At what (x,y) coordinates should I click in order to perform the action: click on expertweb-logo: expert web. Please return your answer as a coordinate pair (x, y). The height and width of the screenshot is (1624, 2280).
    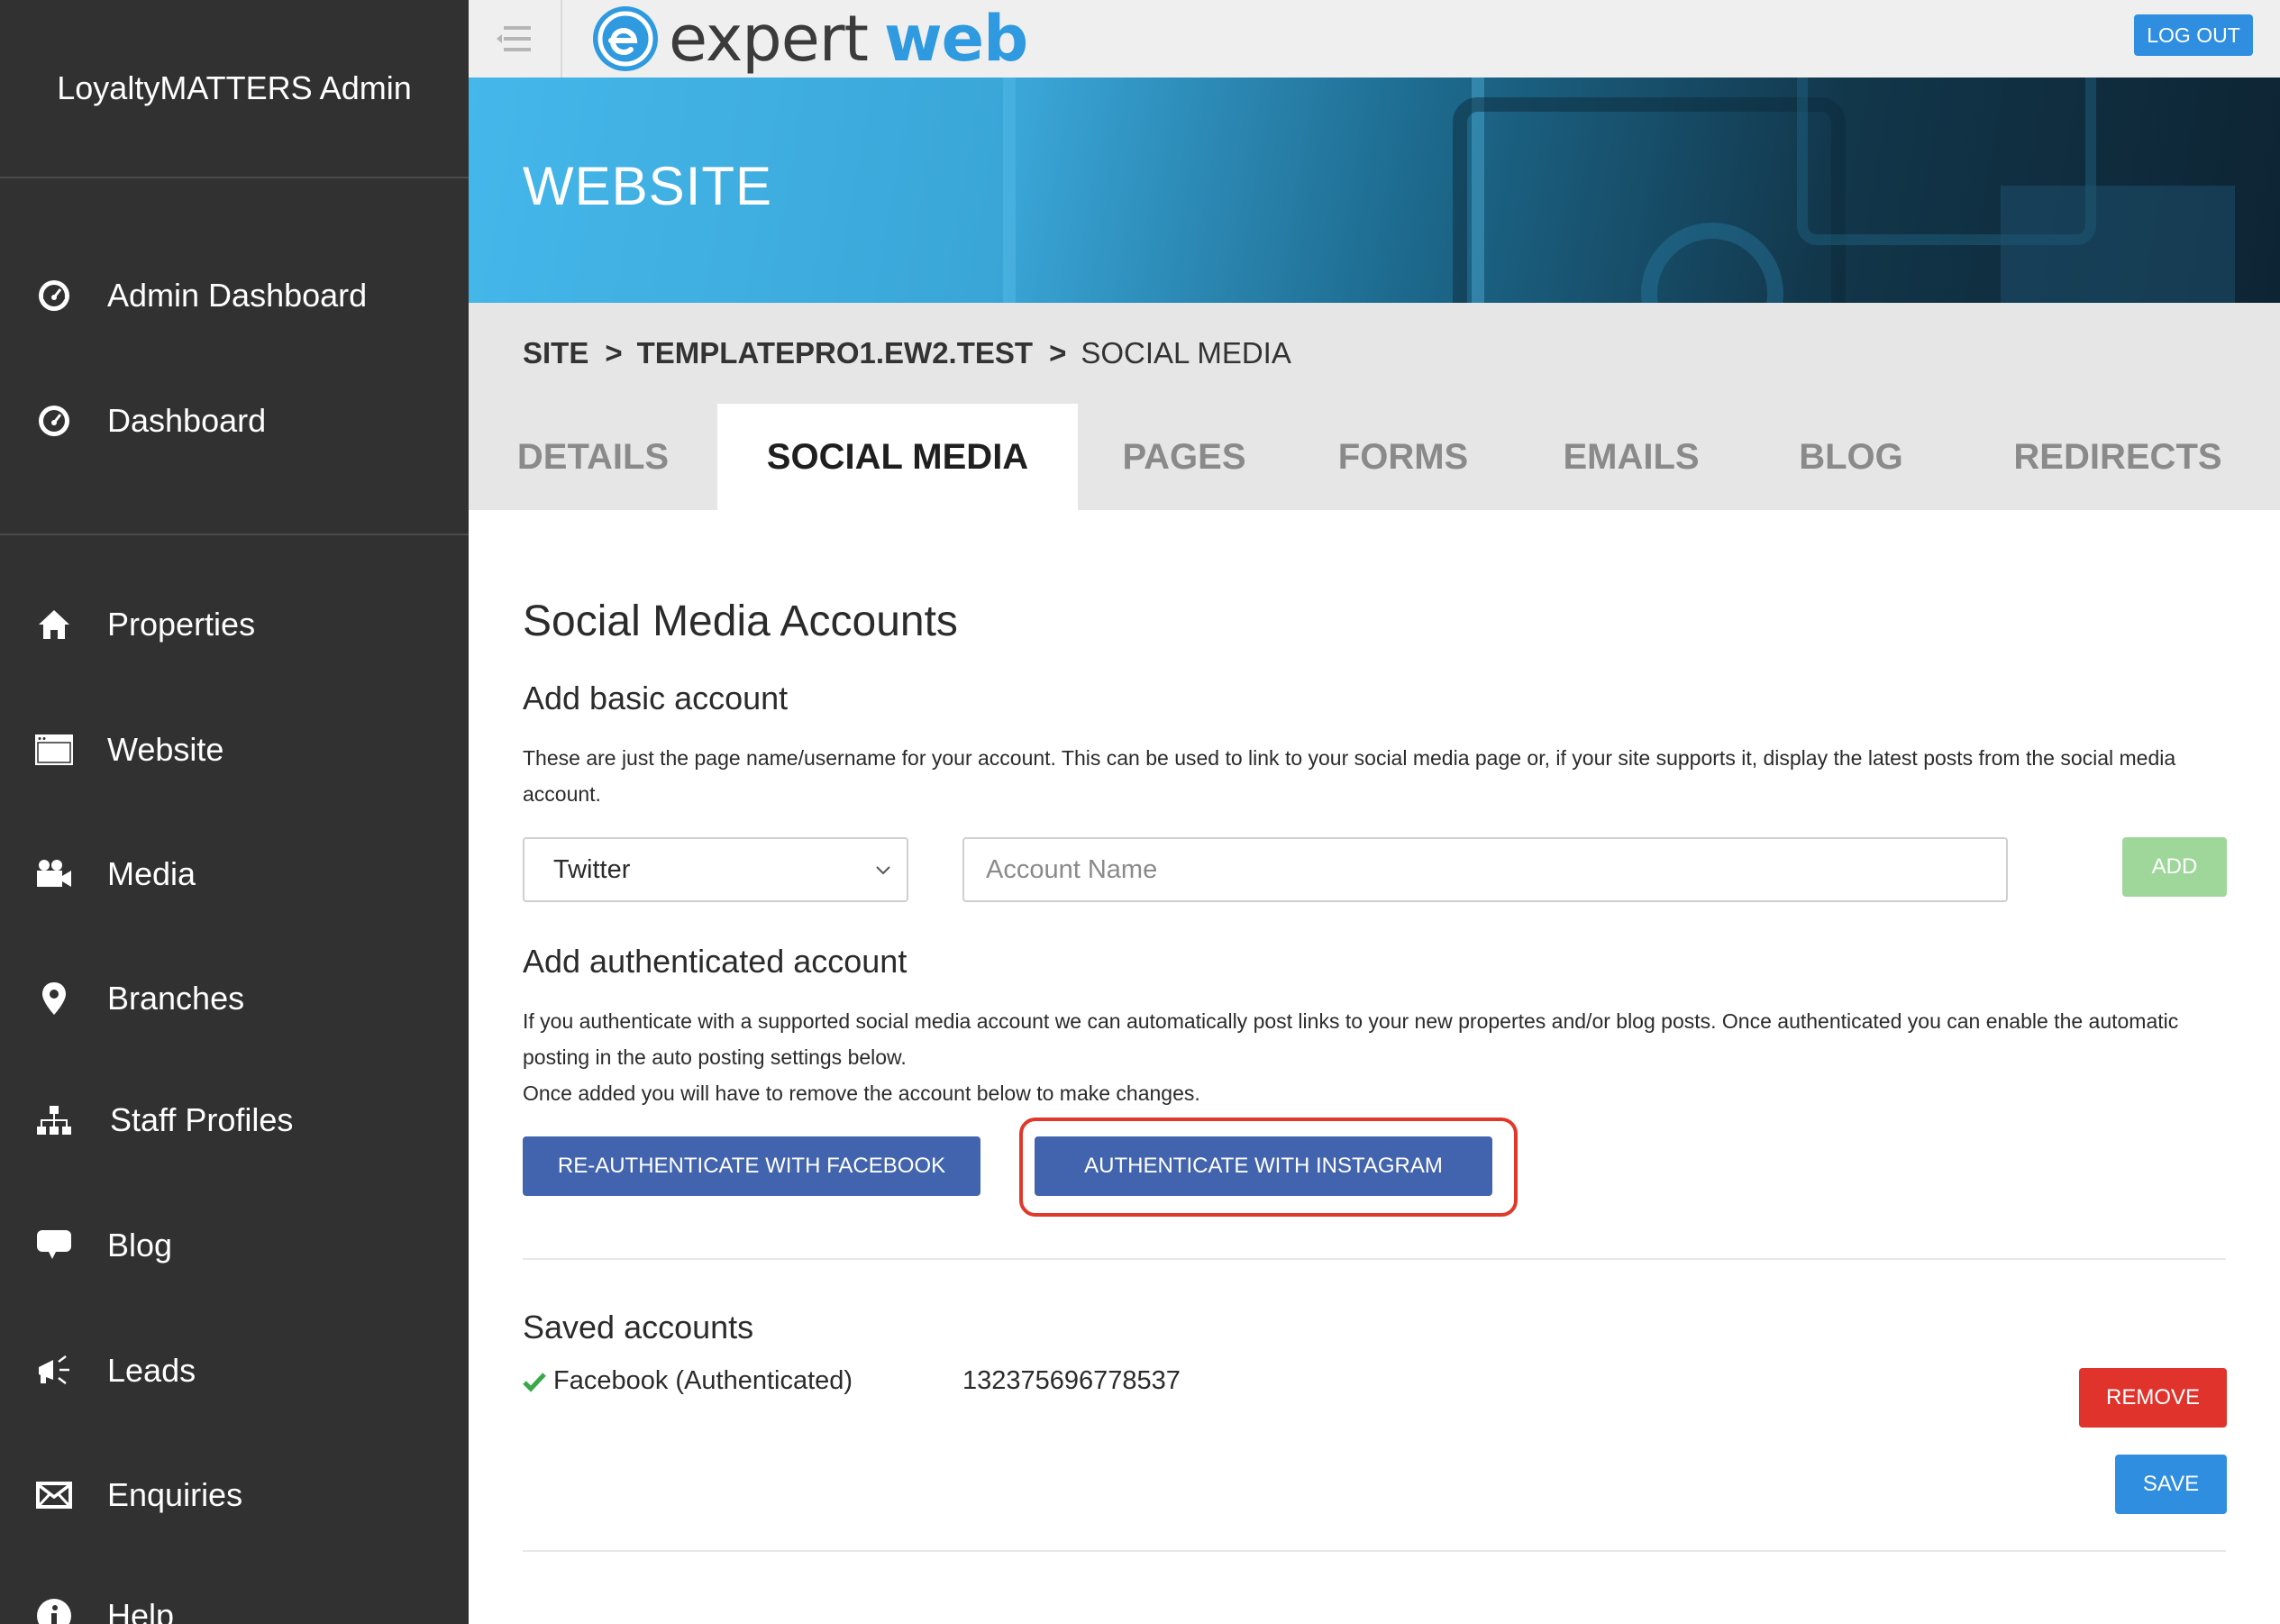
    Looking at the image, I should click on (809, 39).